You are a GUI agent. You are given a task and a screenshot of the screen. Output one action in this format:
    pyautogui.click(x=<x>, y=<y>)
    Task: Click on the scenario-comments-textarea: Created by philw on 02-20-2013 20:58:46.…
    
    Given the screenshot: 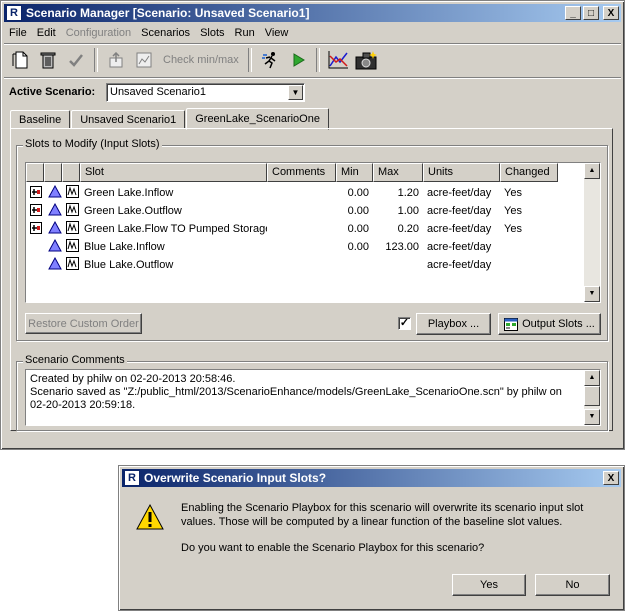 What is the action you would take?
    pyautogui.click(x=313, y=397)
    